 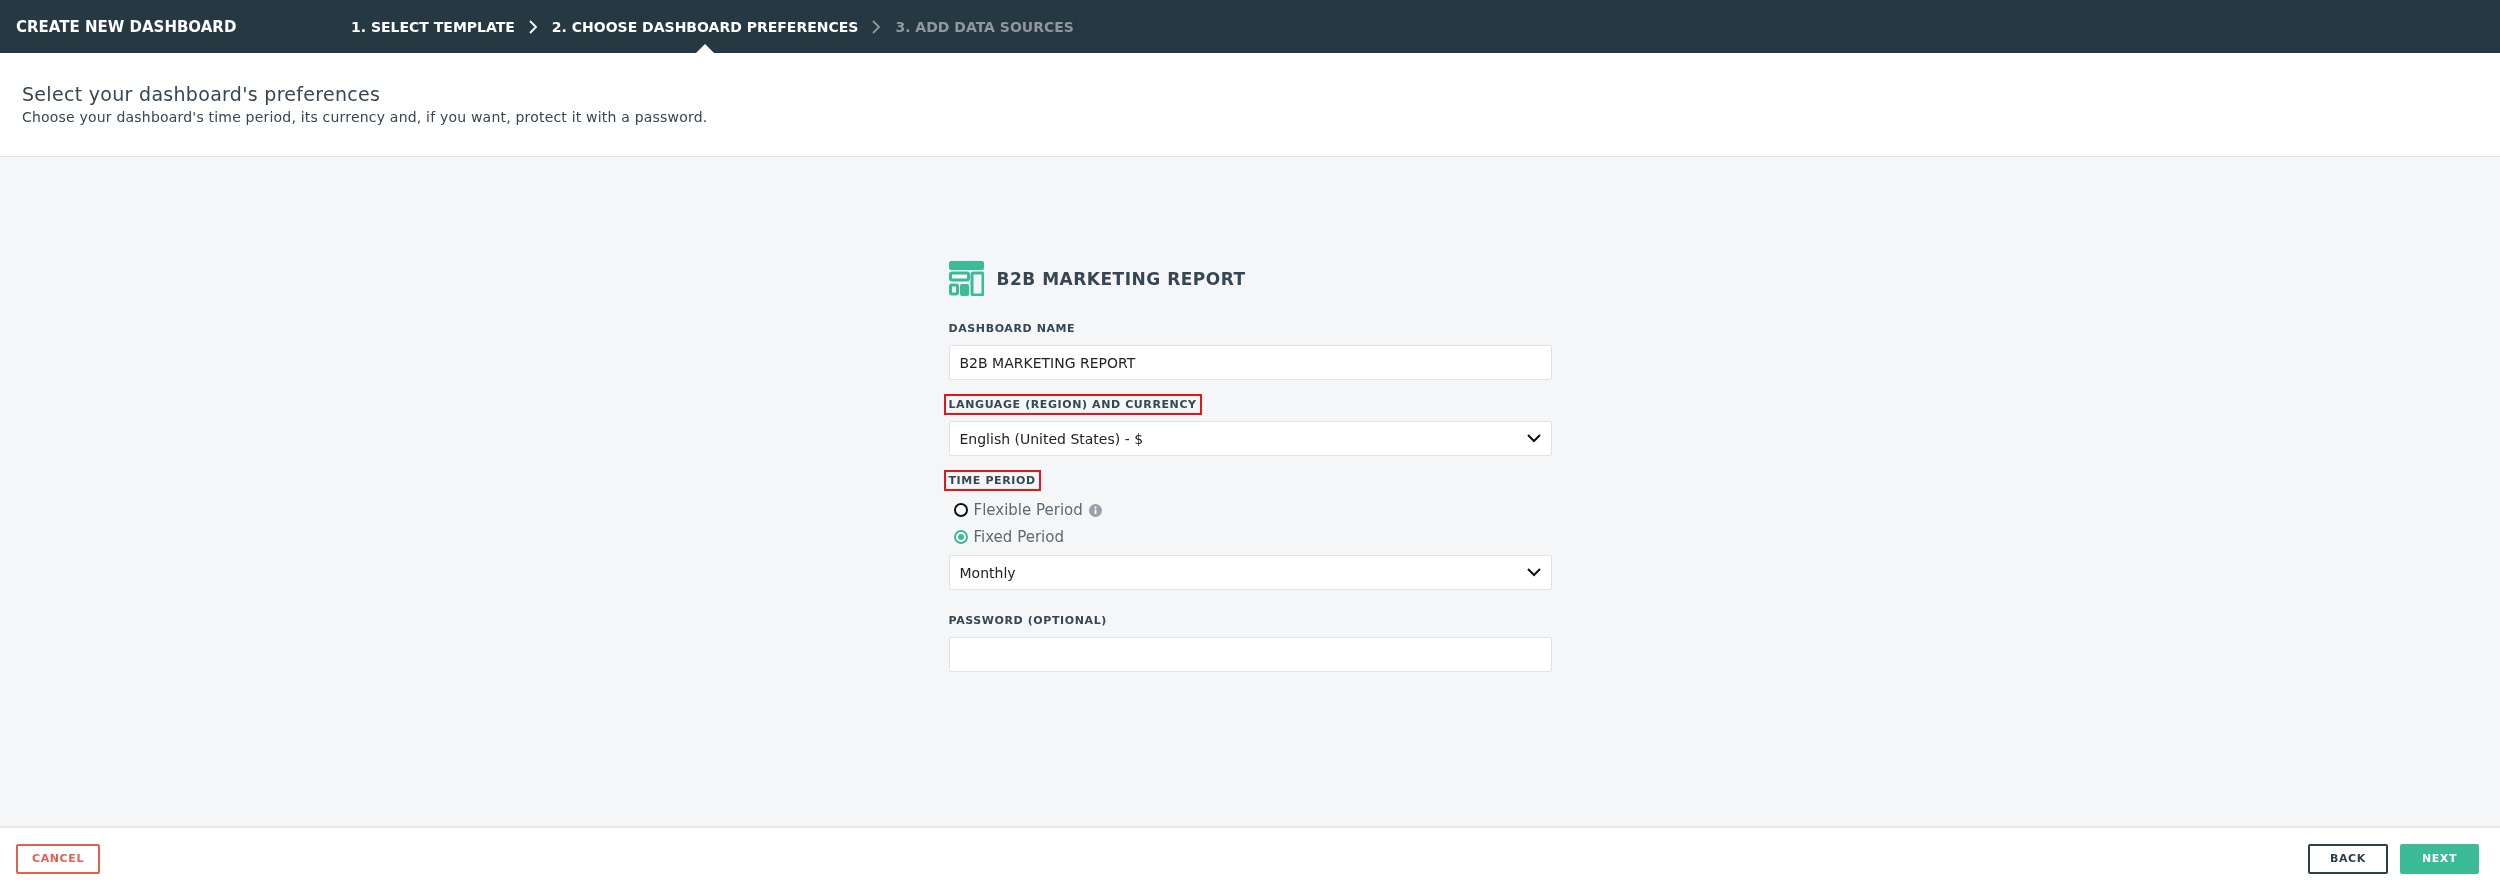 I want to click on field-label: TIME PERIOD, so click(x=992, y=480).